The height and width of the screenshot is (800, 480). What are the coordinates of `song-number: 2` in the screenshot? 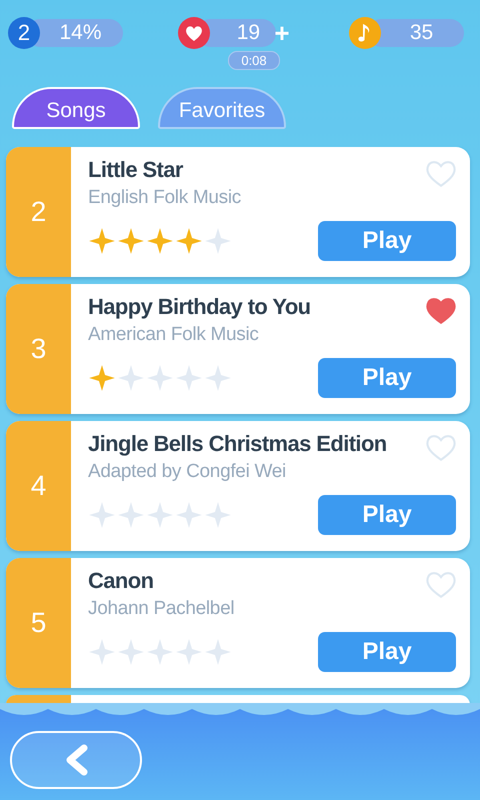 It's located at (38, 212).